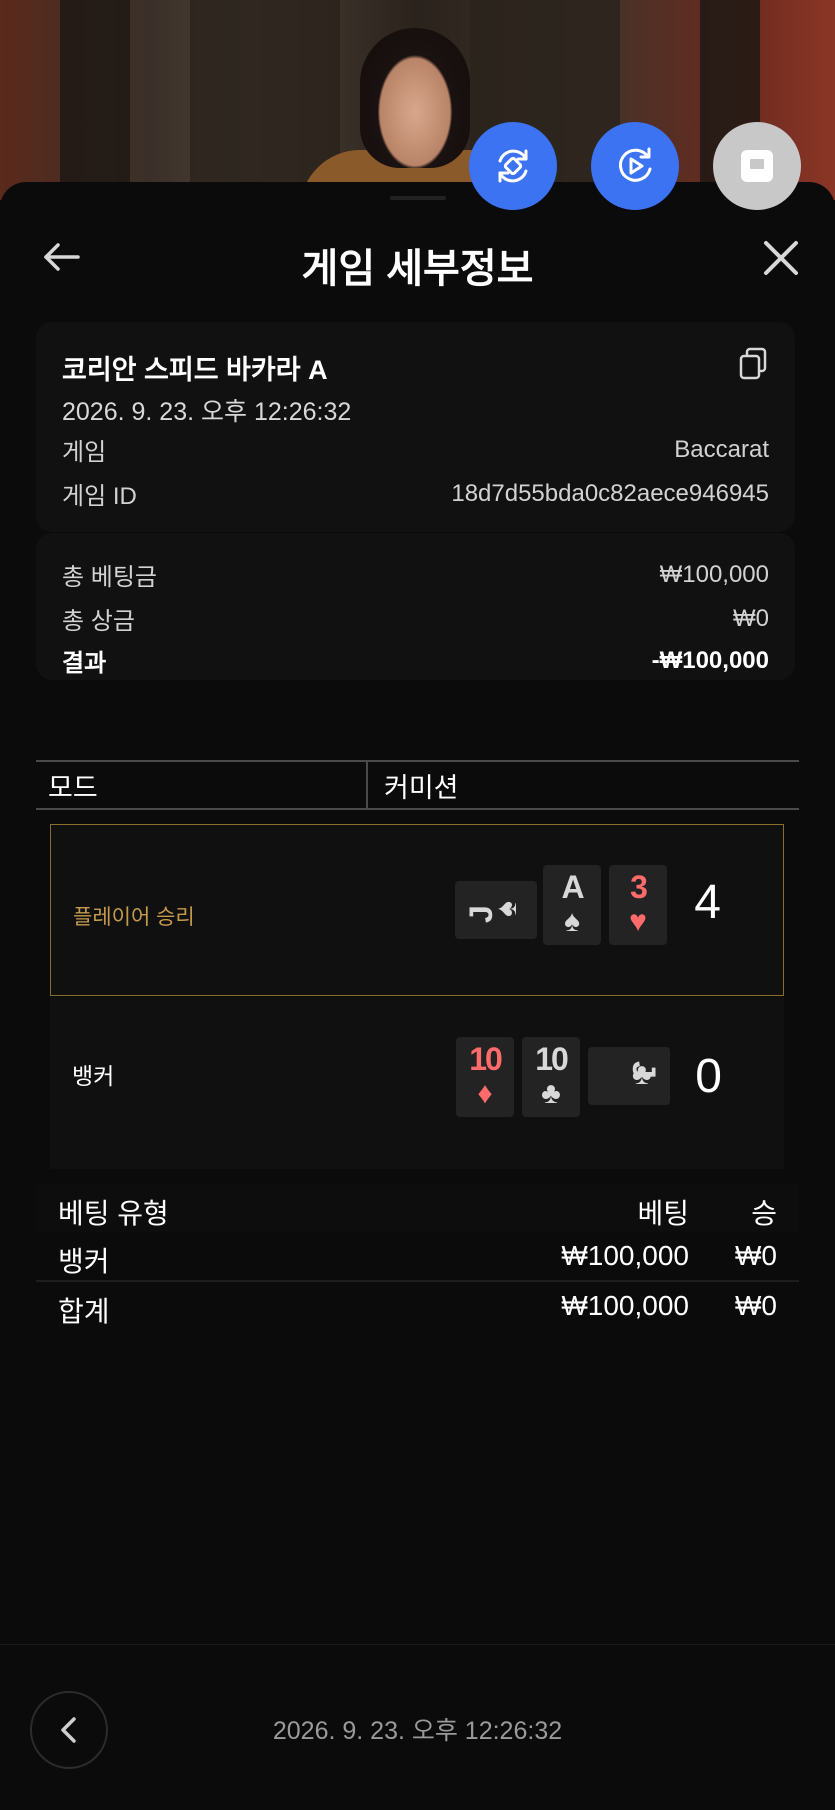 The image size is (835, 1810). Describe the element at coordinates (84, 1311) in the screenshot. I see `total-type-cell: 합계` at that location.